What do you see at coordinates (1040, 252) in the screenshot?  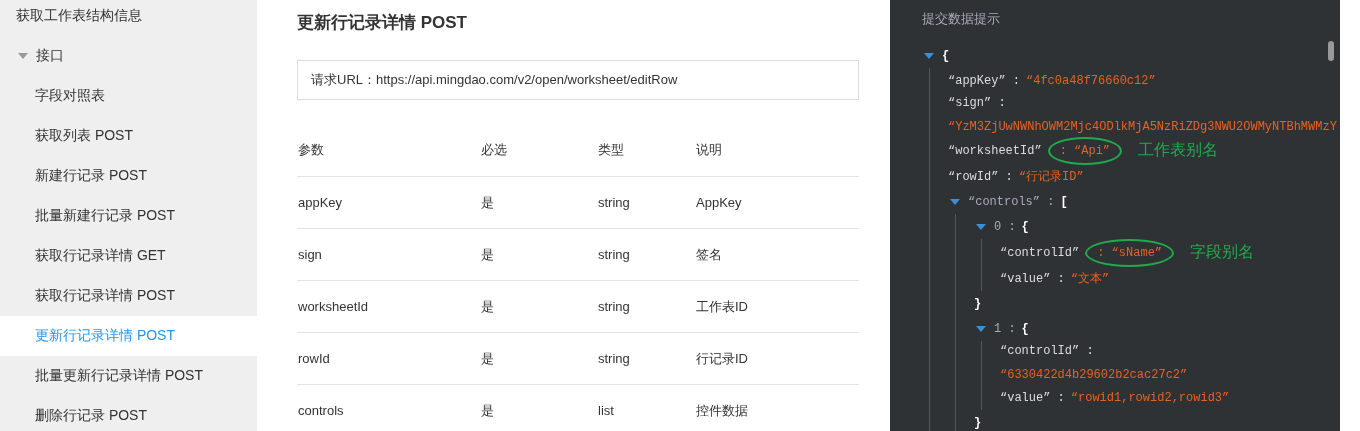 I see `json-key: “controlId”` at bounding box center [1040, 252].